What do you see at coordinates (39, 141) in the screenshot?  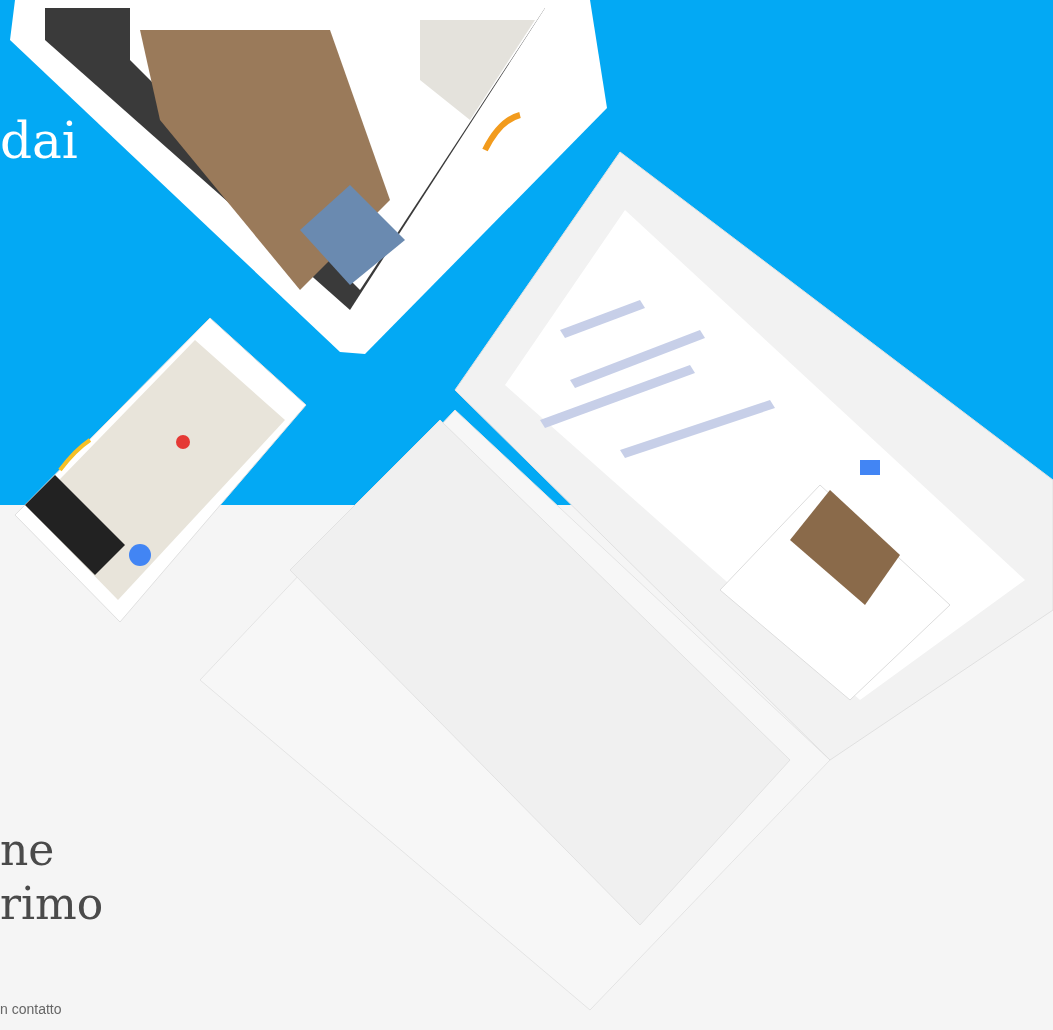 I see `heading-text: dai` at bounding box center [39, 141].